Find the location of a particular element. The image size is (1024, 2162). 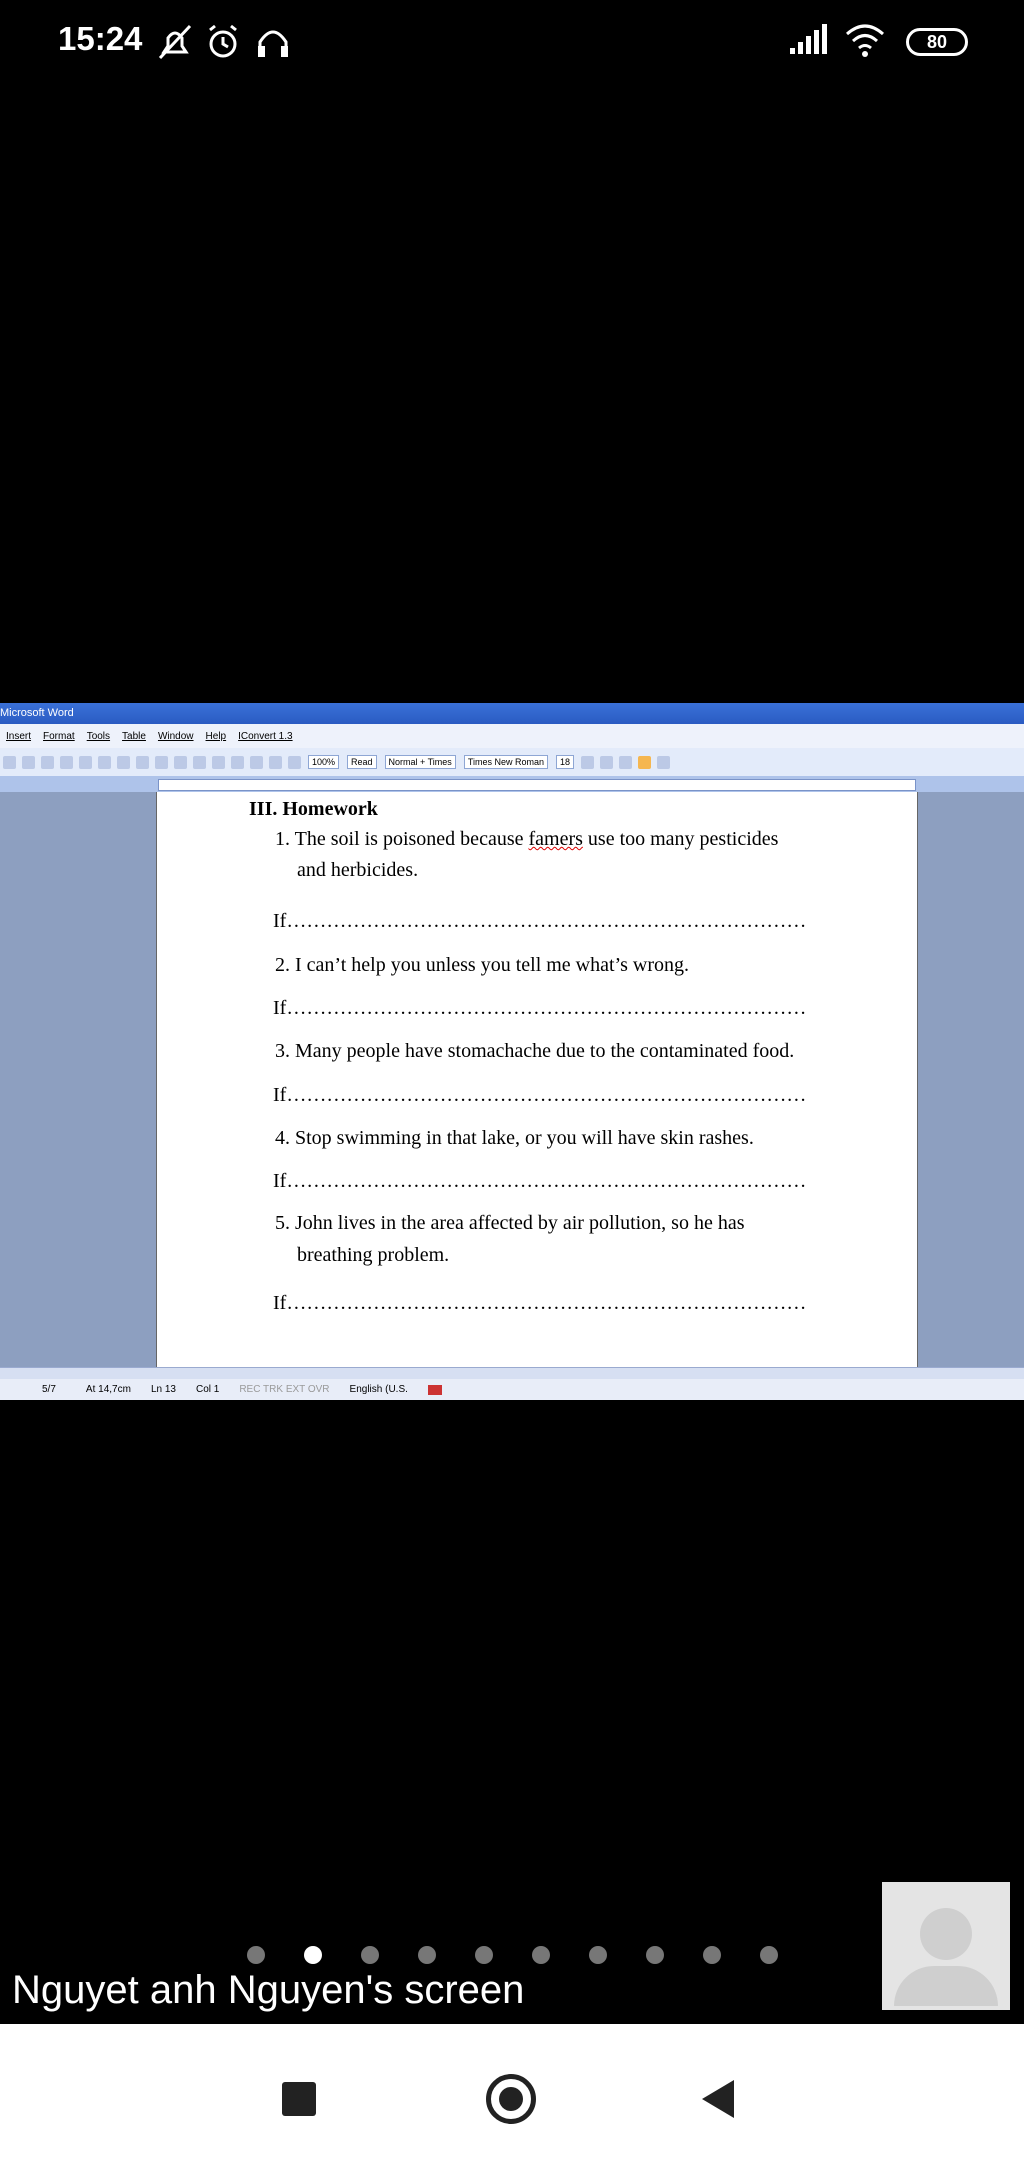

spelling-status-icon is located at coordinates (434, 1389).